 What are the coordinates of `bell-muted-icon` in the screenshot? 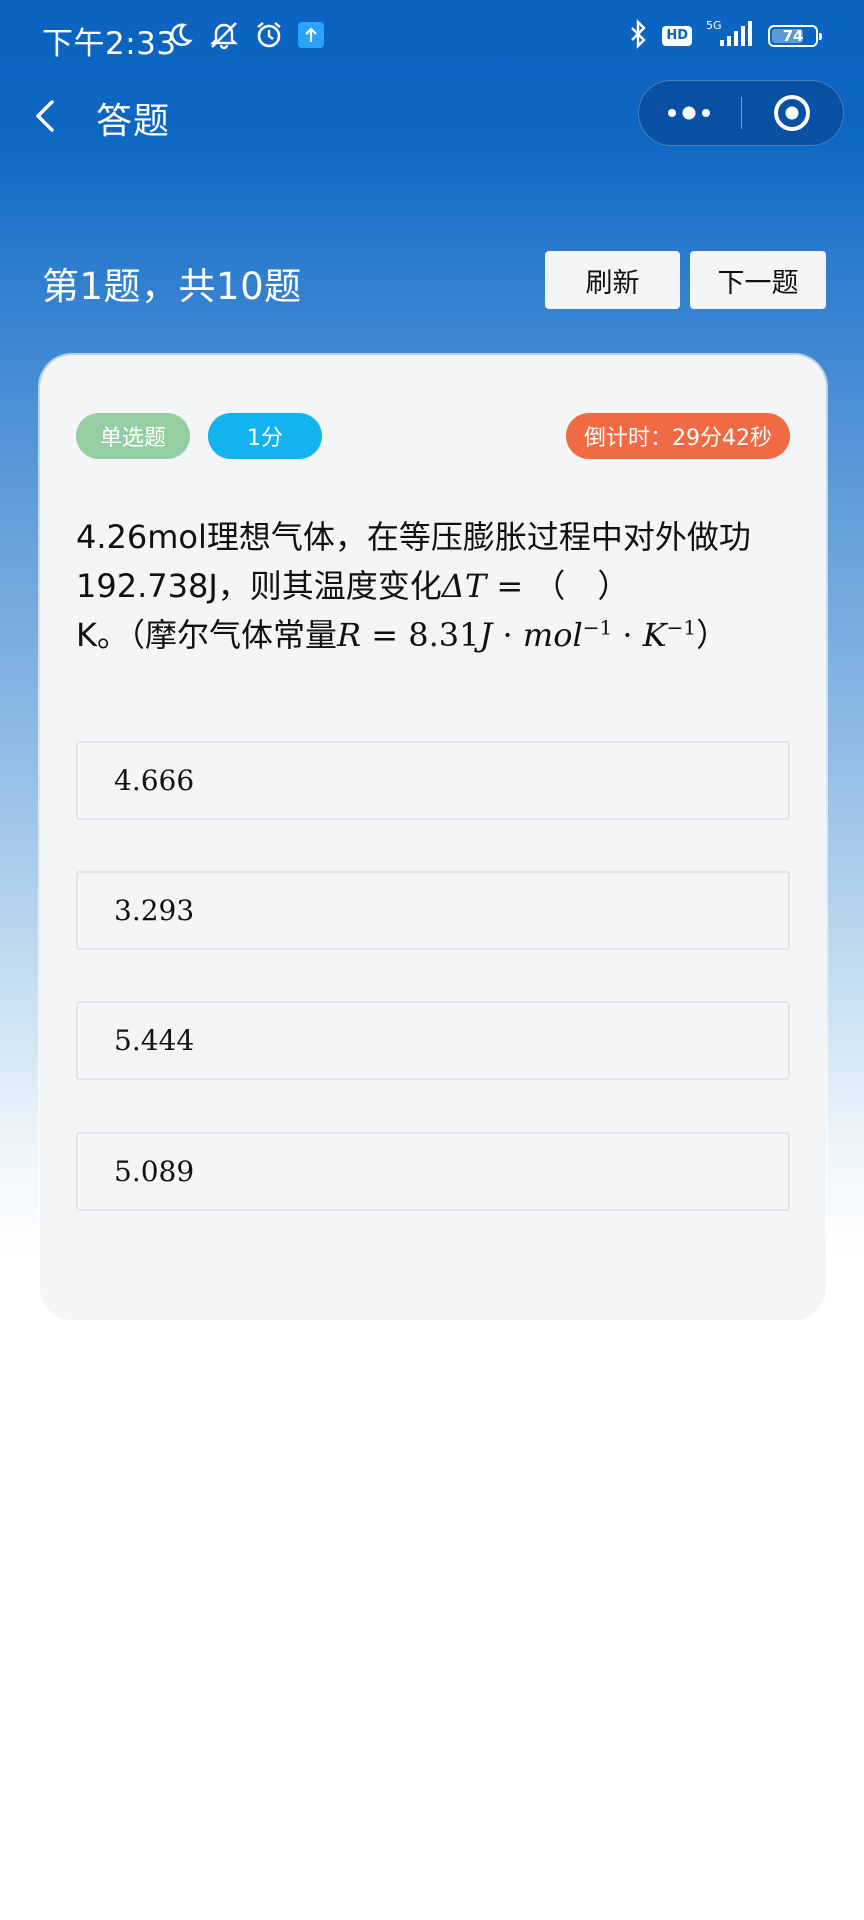 It's located at (224, 37).